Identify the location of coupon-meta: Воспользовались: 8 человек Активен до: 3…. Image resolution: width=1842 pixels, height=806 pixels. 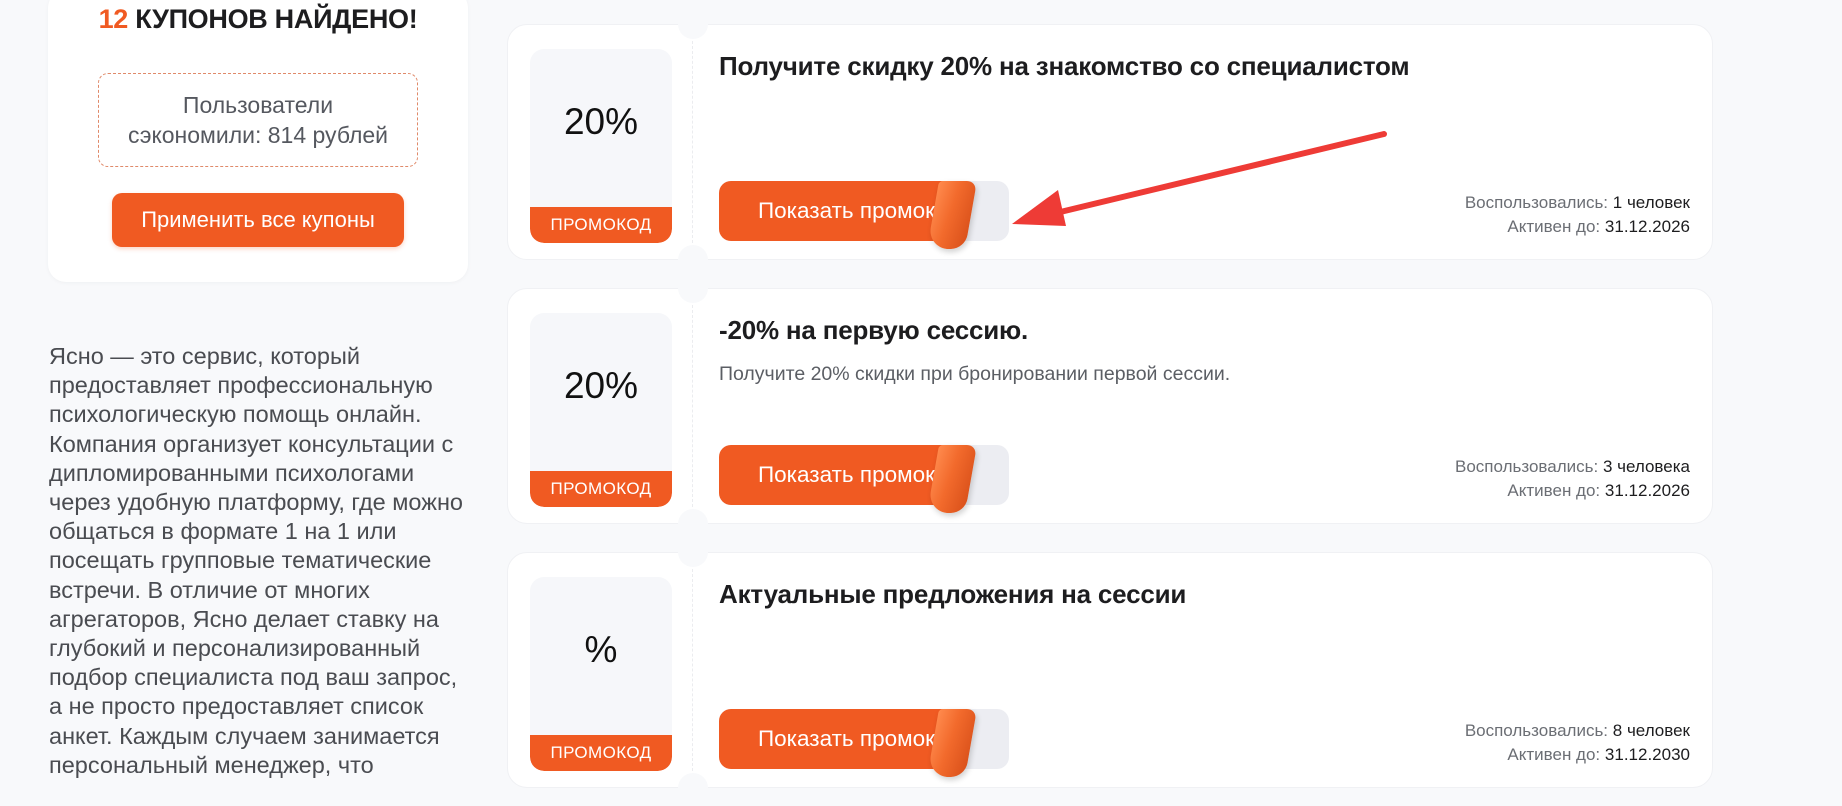
(1577, 743).